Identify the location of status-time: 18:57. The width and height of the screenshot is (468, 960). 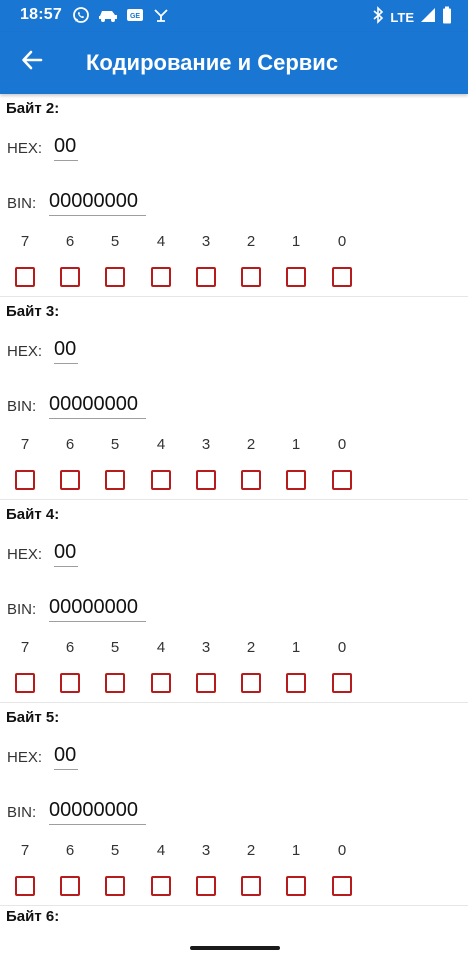
(41, 14).